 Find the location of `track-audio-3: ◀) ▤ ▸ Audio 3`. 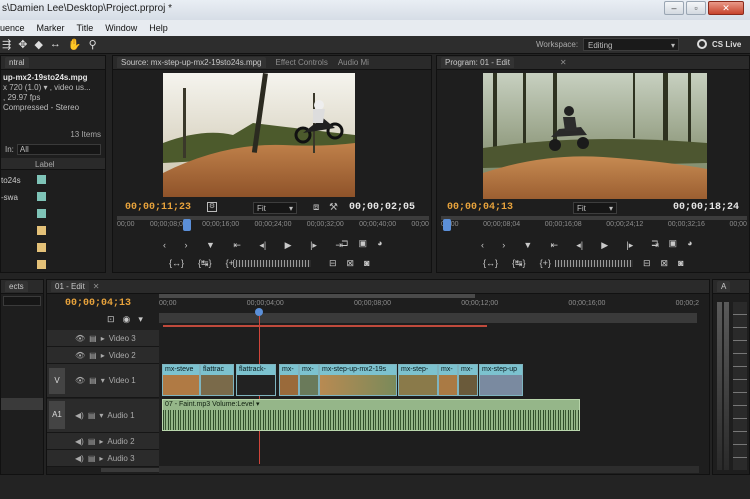

track-audio-3: ◀) ▤ ▸ Audio 3 is located at coordinates (103, 458).